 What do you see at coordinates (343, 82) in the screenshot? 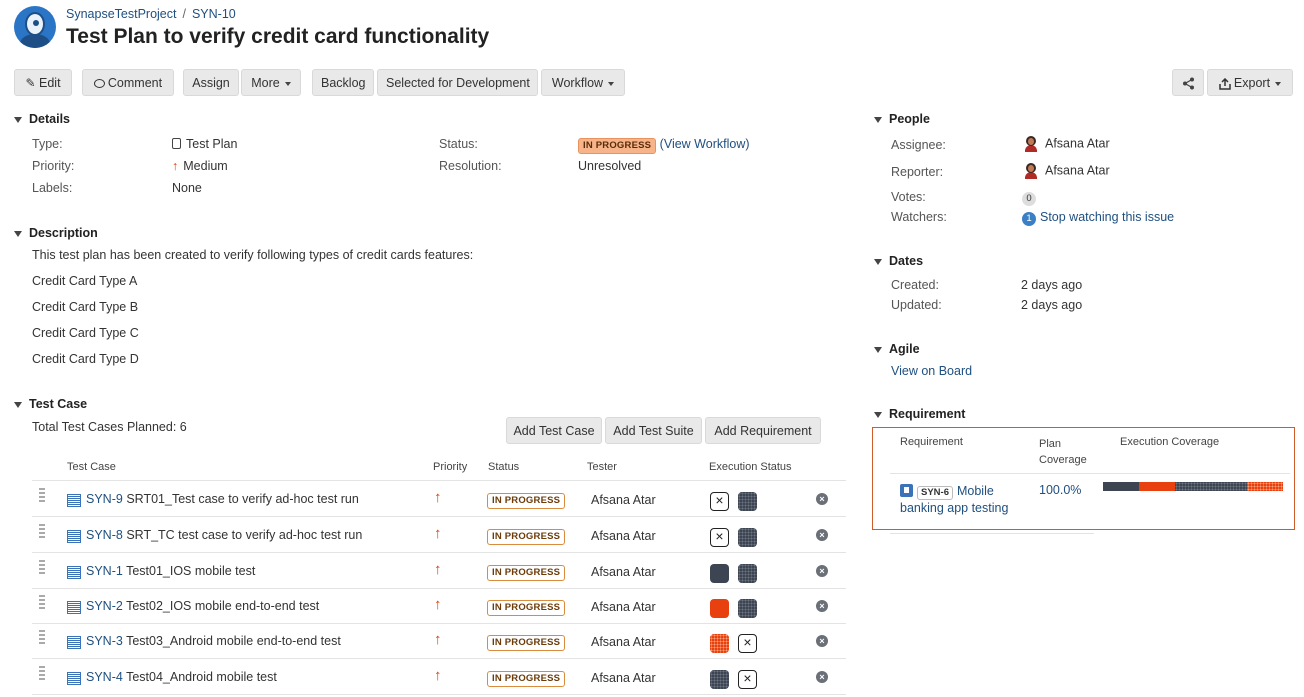
I see `backlog-button: Backlog` at bounding box center [343, 82].